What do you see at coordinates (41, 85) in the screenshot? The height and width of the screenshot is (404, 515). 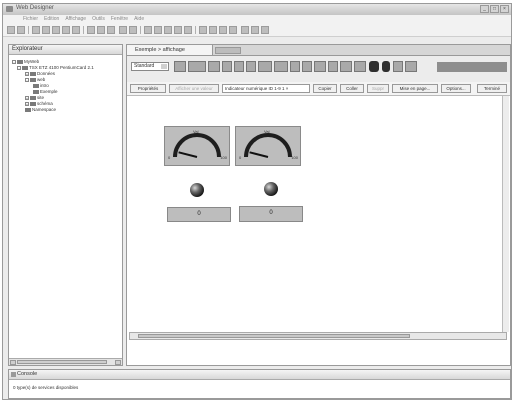 I see `tree-item-intro: intro` at bounding box center [41, 85].